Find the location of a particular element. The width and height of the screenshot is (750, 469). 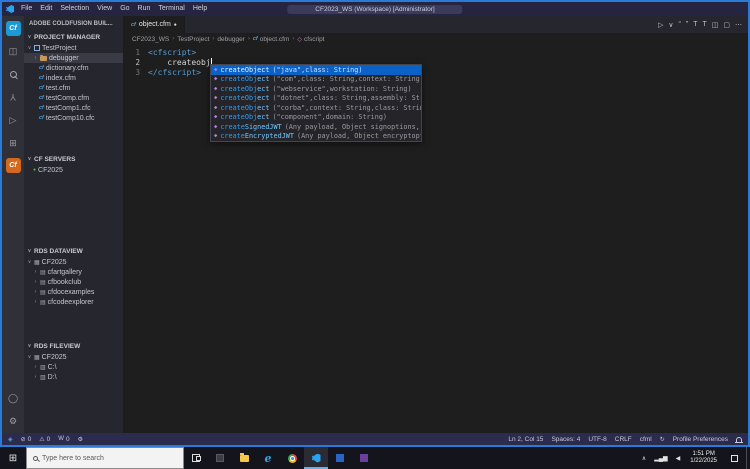

eol-sequence: CRLF is located at coordinates (623, 439).